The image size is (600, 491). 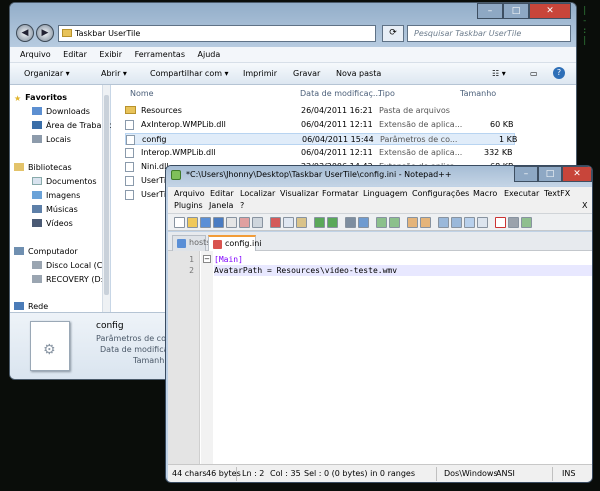 What do you see at coordinates (301, 222) in the screenshot?
I see `paste-icon` at bounding box center [301, 222].